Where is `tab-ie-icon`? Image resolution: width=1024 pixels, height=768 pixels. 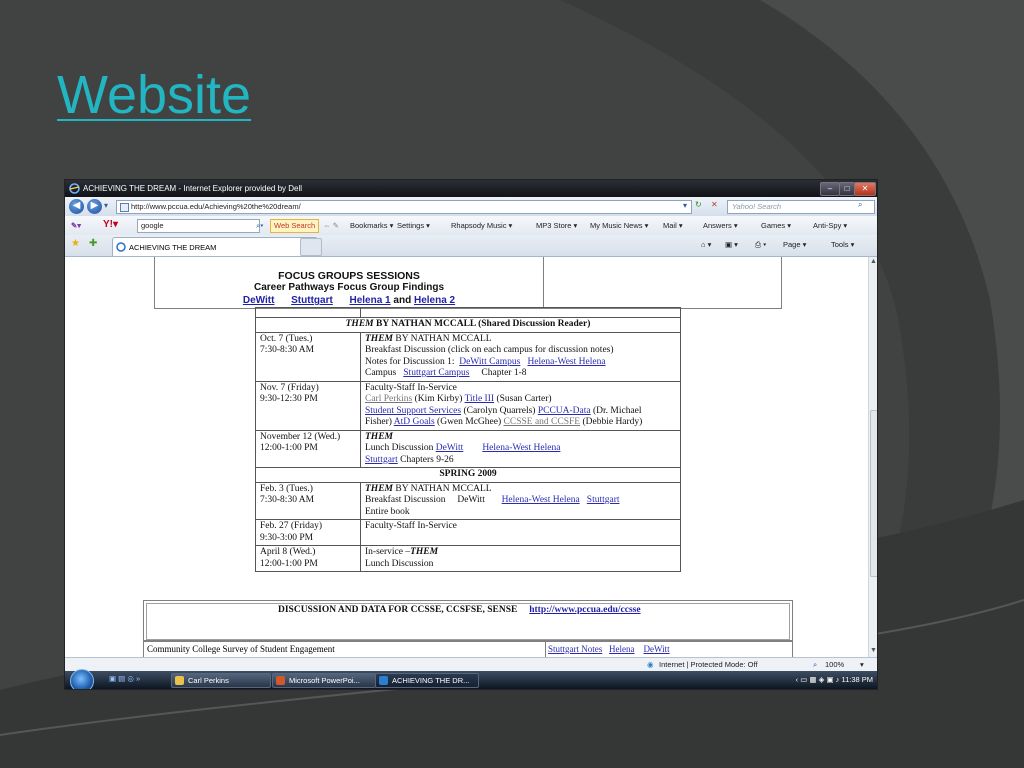
tab-ie-icon is located at coordinates (121, 247).